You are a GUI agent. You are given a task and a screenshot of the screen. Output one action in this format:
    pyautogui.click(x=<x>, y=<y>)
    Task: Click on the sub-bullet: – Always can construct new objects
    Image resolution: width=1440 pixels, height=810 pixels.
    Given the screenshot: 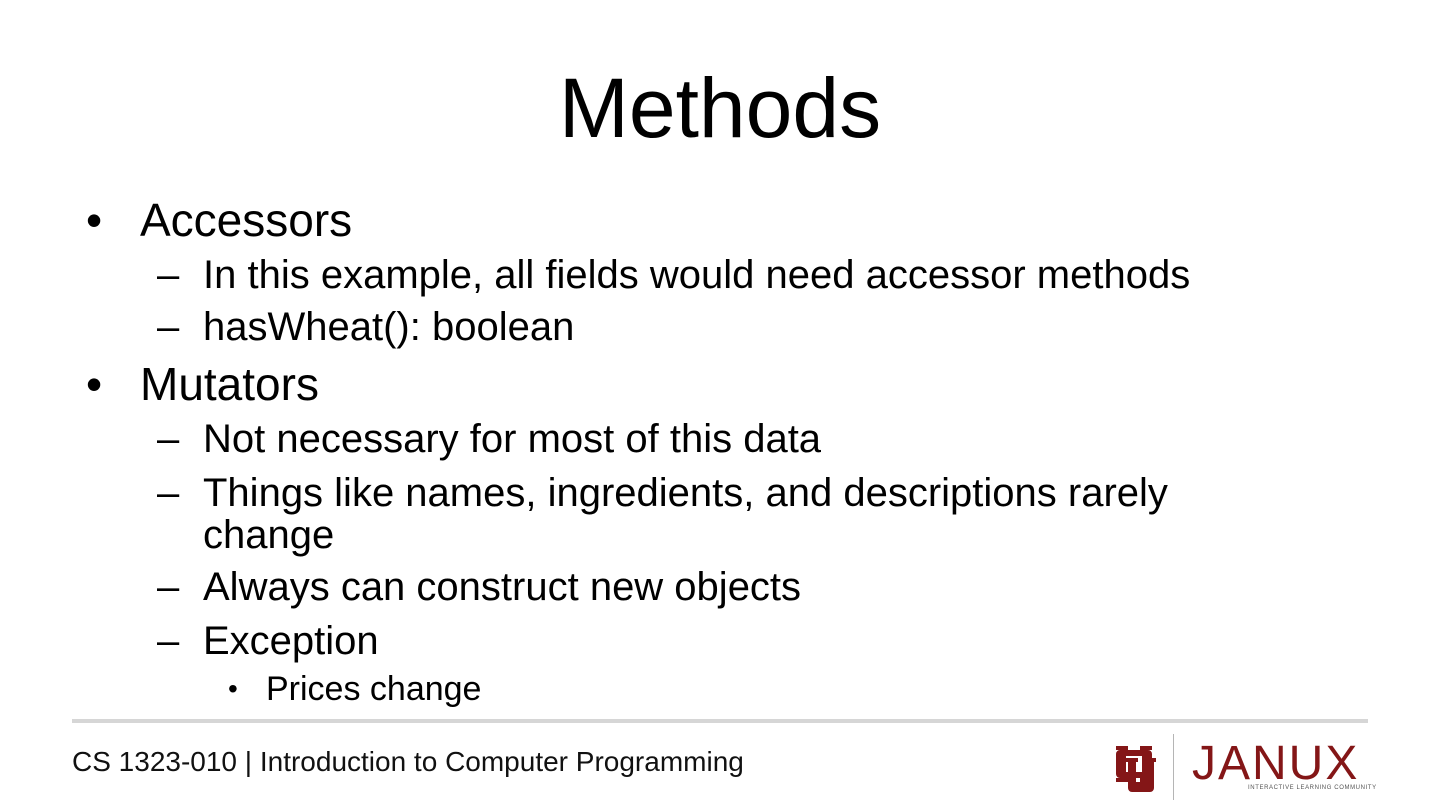 What is the action you would take?
    pyautogui.click(x=479, y=587)
    